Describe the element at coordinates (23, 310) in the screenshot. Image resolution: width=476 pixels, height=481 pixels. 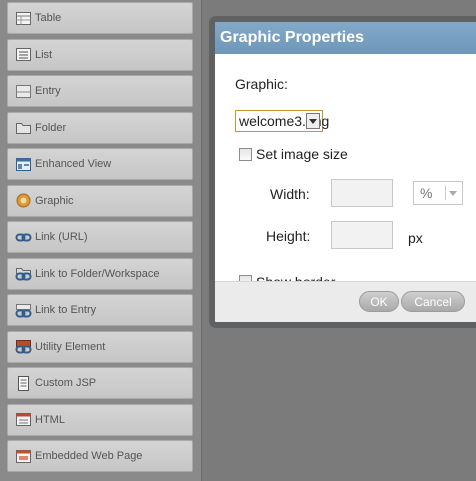
I see `link-entry-icon` at that location.